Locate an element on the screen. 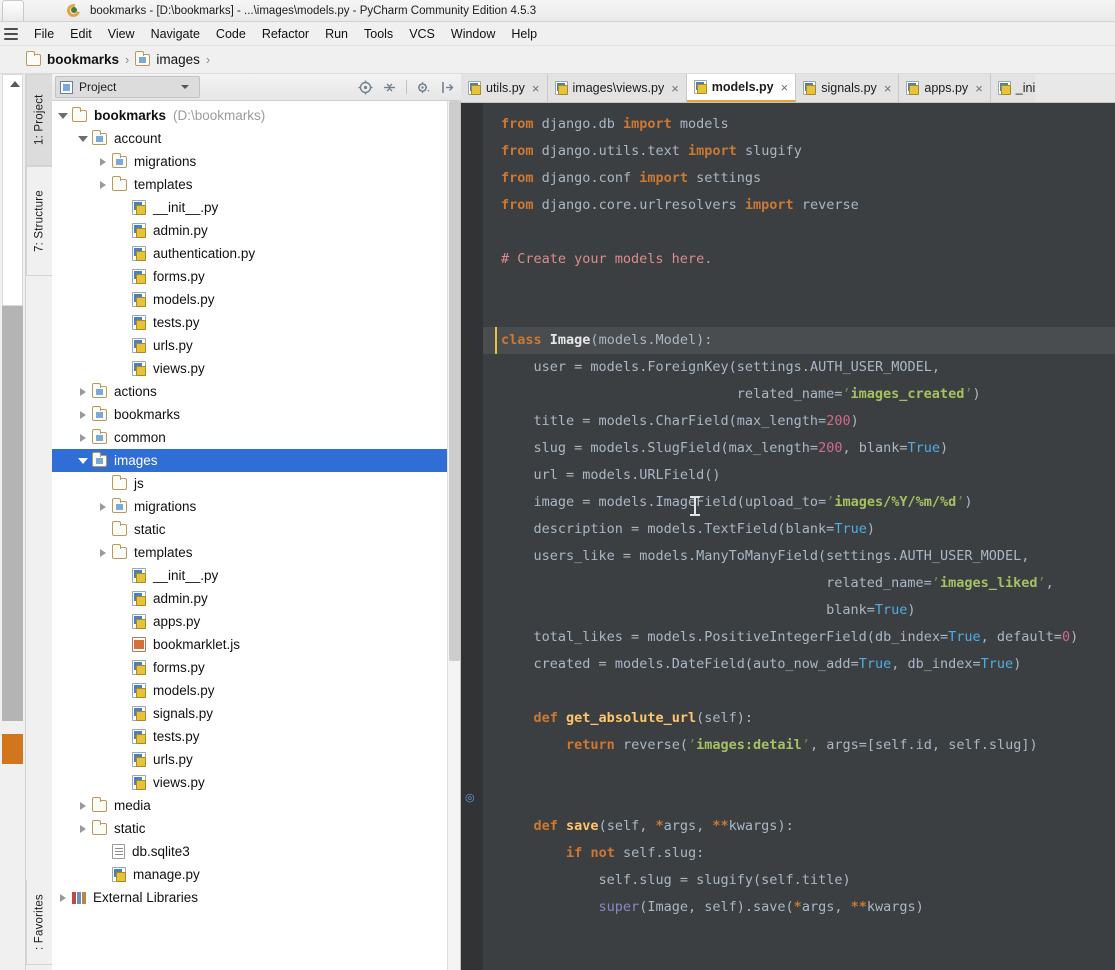  menu-item-edit: Edit is located at coordinates (81, 34).